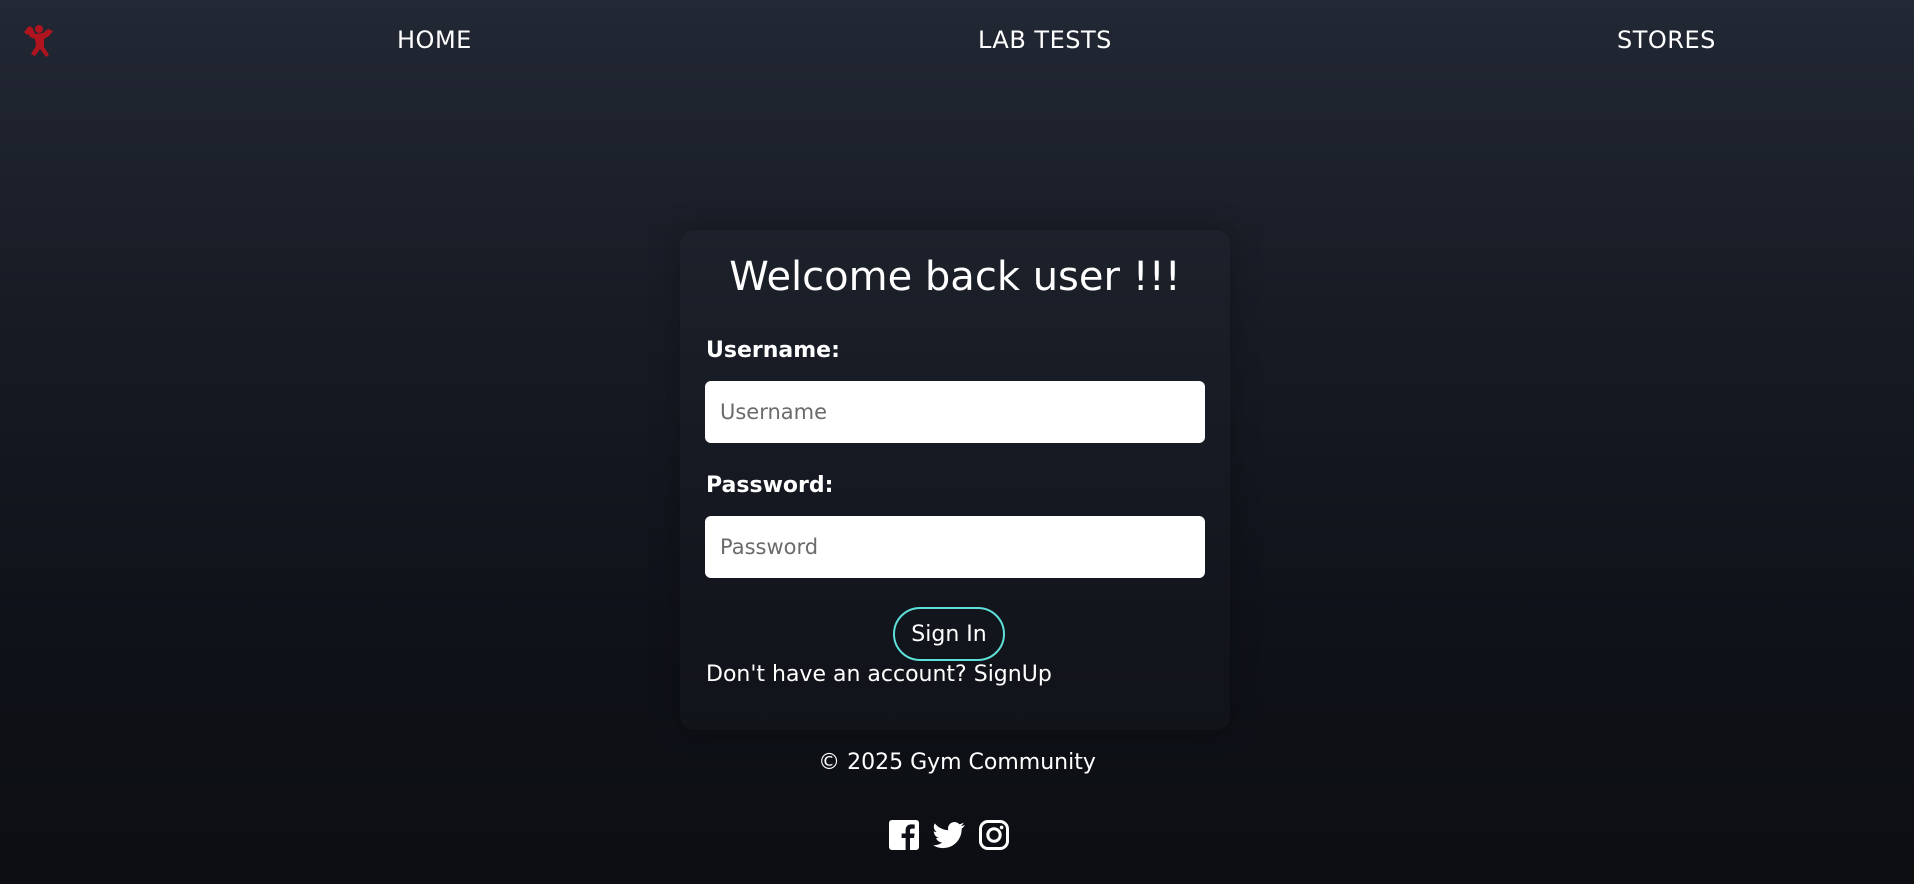 The image size is (1914, 884). Describe the element at coordinates (955, 412) in the screenshot. I see `username-input` at that location.